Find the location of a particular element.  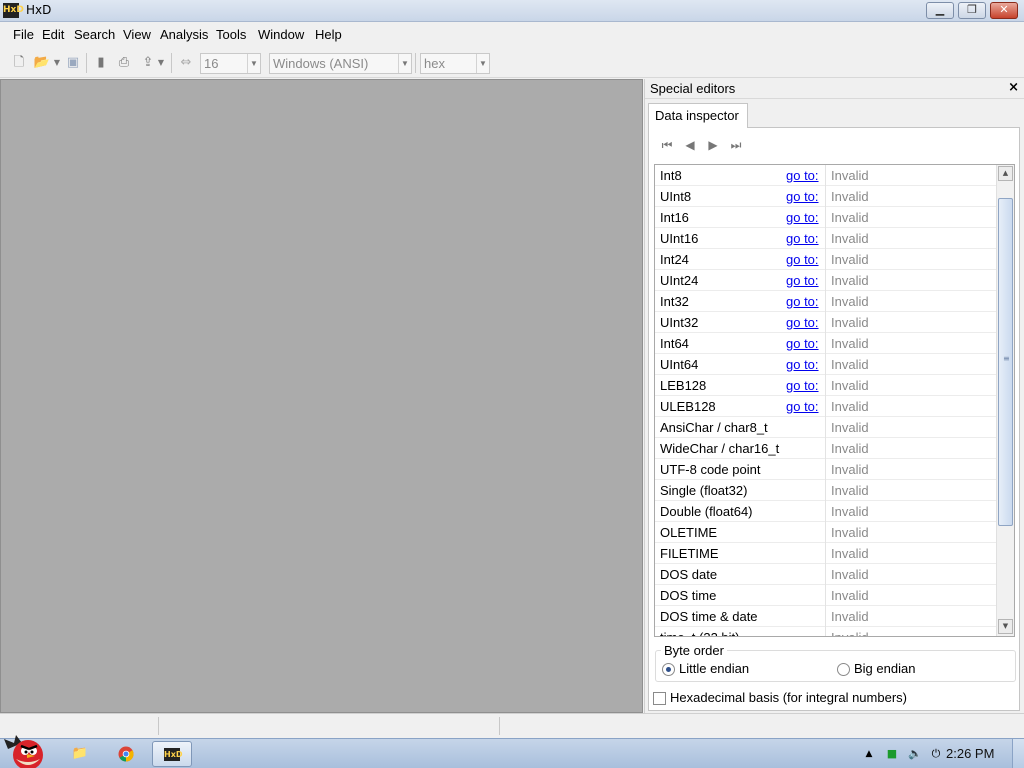

save-icon: ▣ is located at coordinates (73, 63).